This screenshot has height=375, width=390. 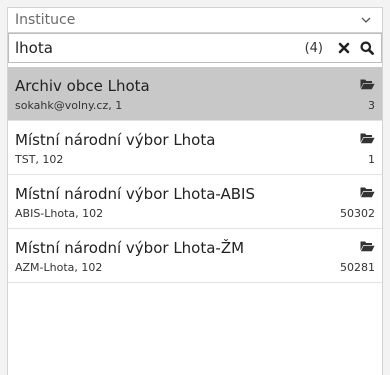 What do you see at coordinates (344, 48) in the screenshot?
I see `close-icon` at bounding box center [344, 48].